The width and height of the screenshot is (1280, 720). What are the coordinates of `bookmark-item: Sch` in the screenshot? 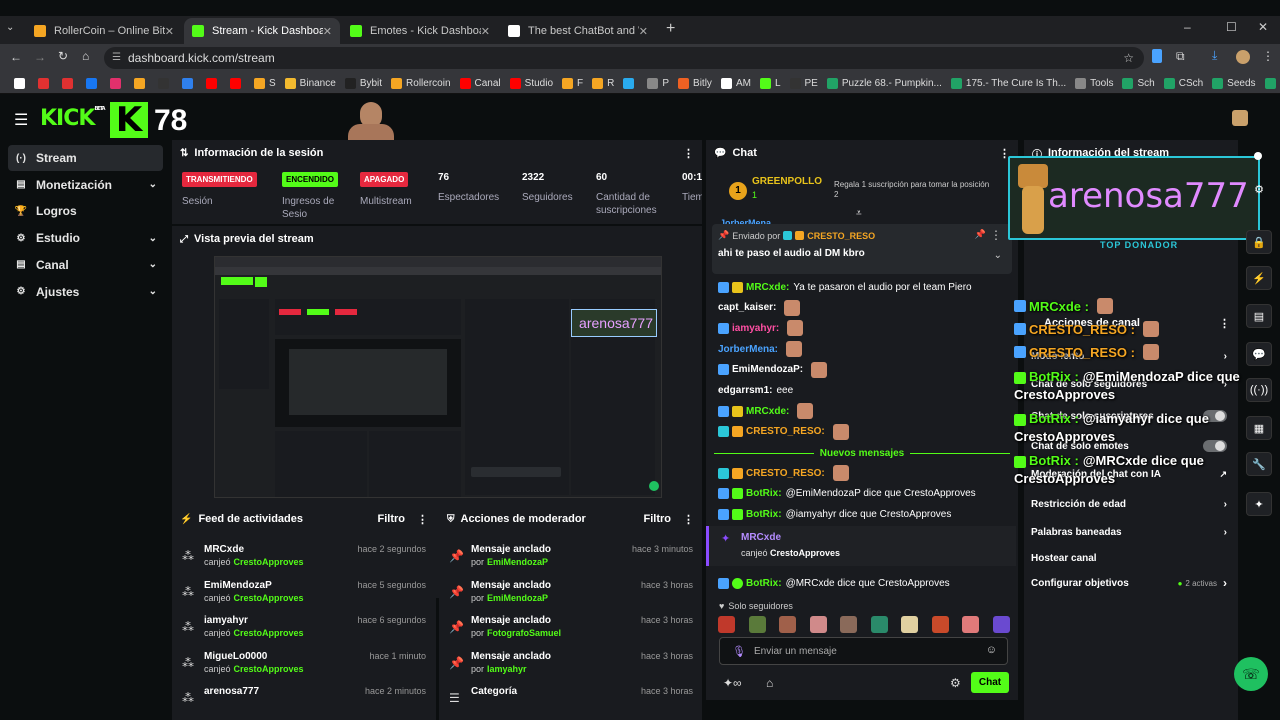 It's located at (1138, 82).